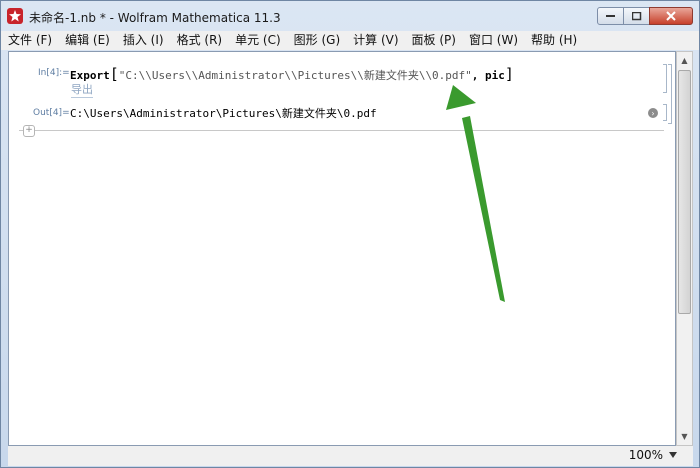  What do you see at coordinates (15, 16) in the screenshot?
I see `mathematica-icon` at bounding box center [15, 16].